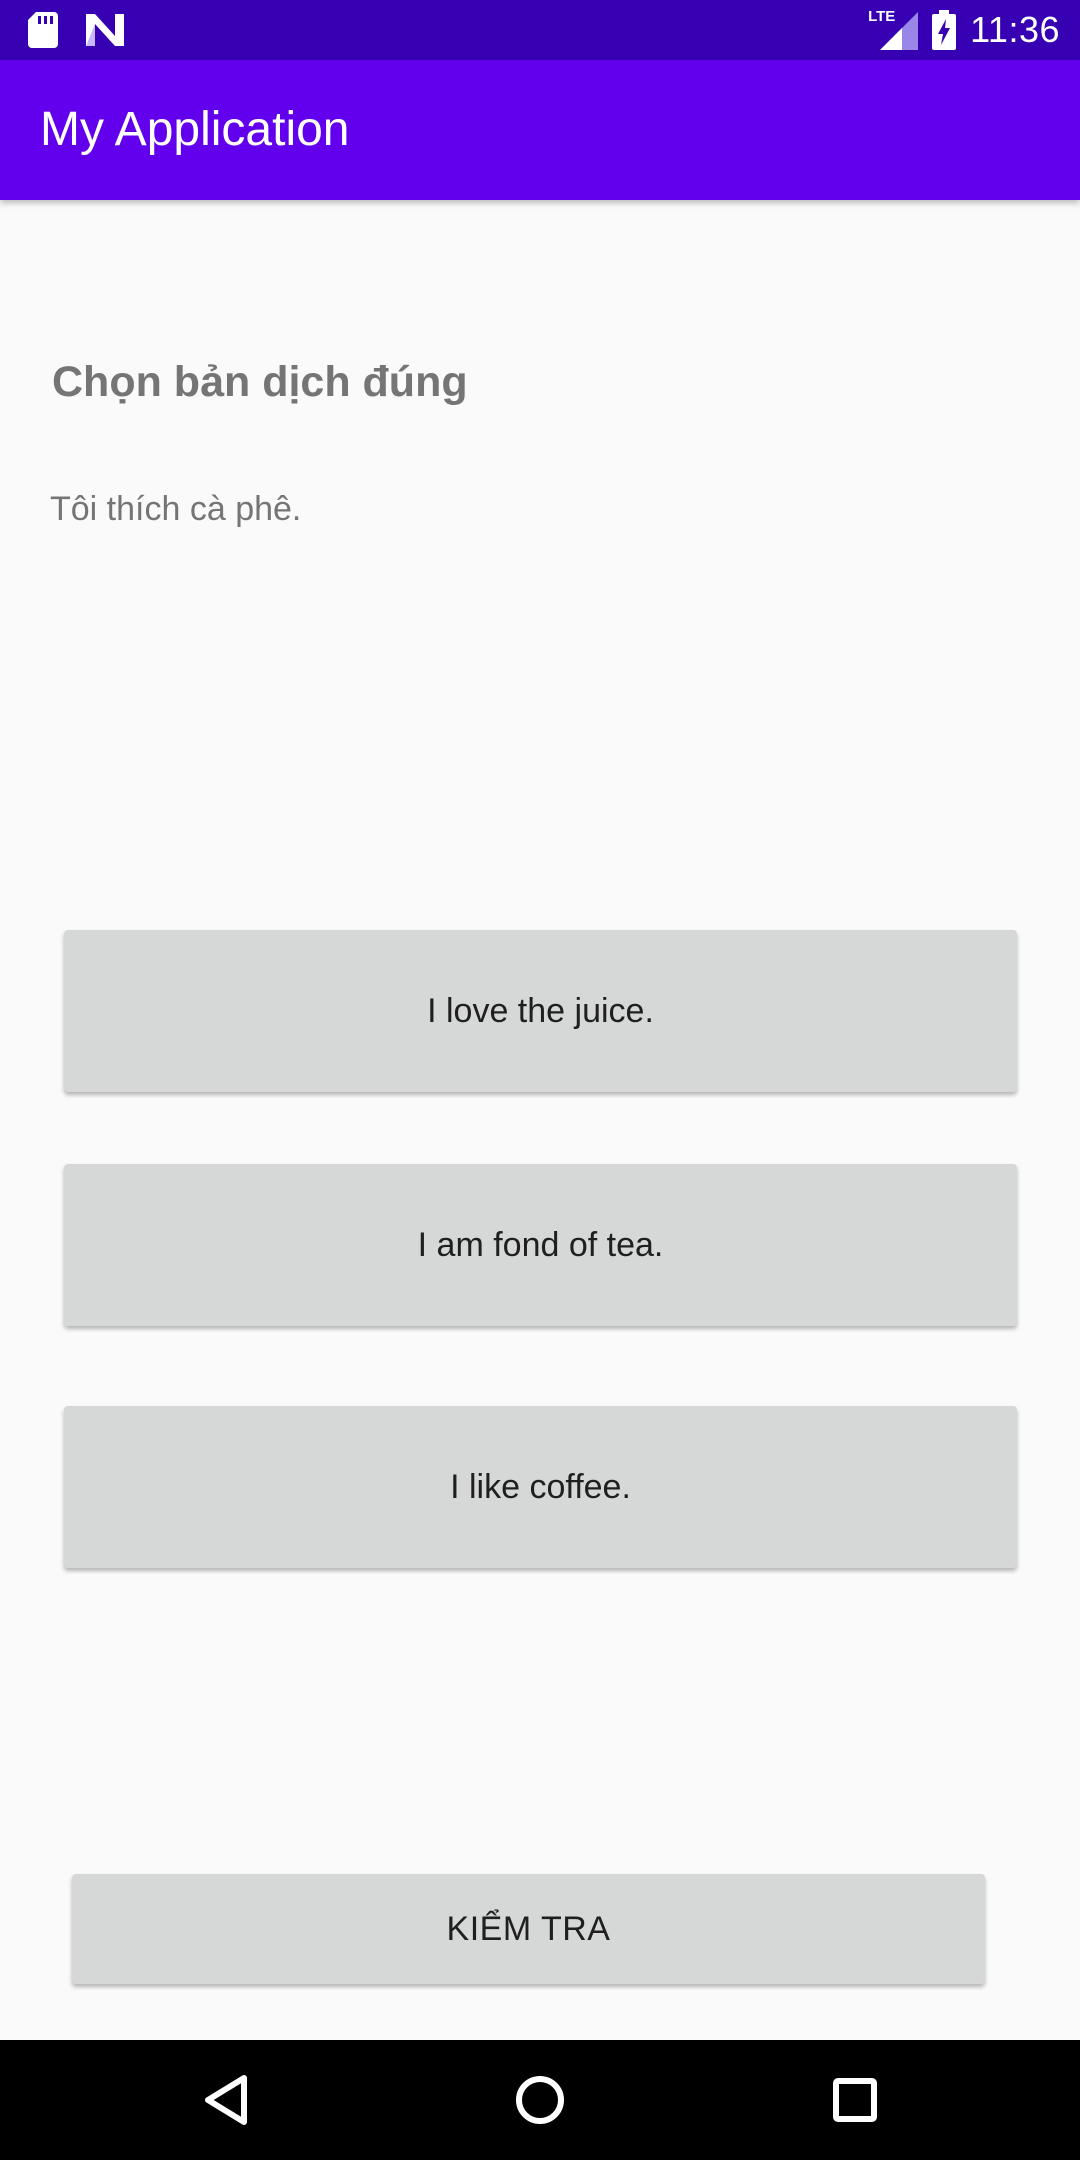 This screenshot has width=1080, height=2160. What do you see at coordinates (226, 2100) in the screenshot?
I see `back-icon` at bounding box center [226, 2100].